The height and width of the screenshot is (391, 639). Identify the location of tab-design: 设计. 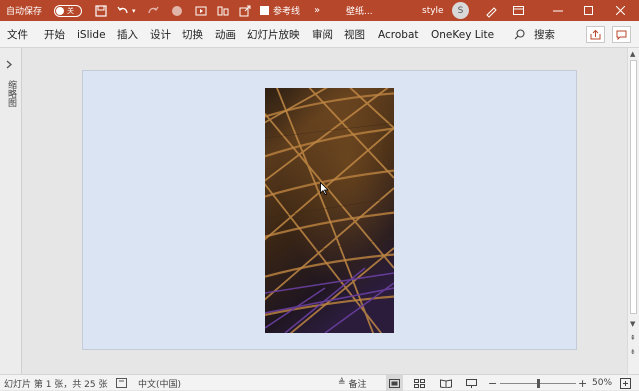
(160, 34).